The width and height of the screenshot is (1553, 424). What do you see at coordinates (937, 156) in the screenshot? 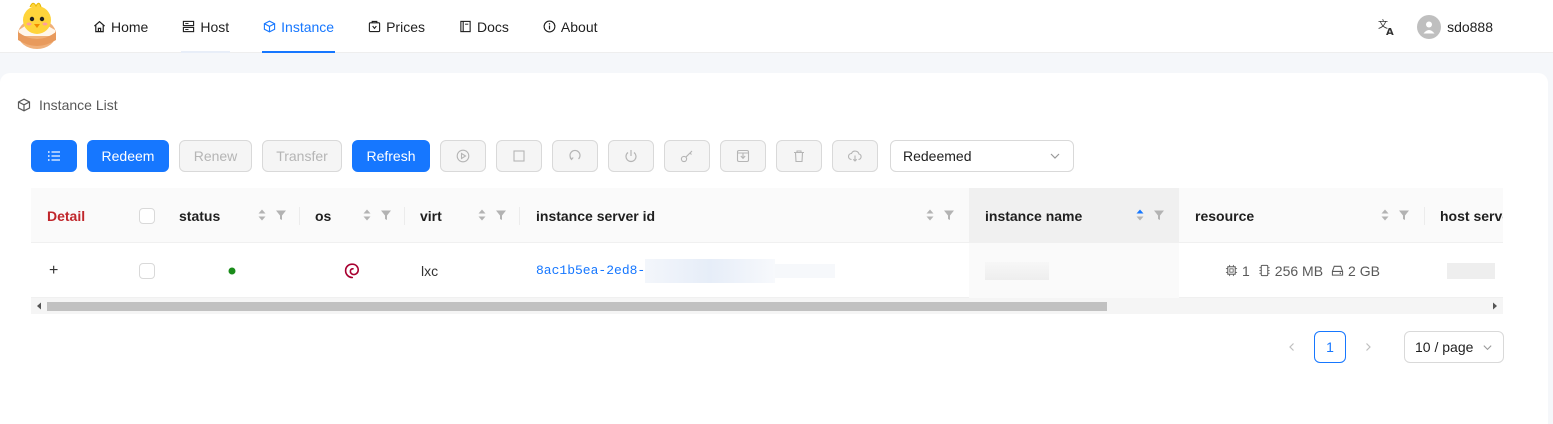
I see `status-filter-value: Redeemed` at bounding box center [937, 156].